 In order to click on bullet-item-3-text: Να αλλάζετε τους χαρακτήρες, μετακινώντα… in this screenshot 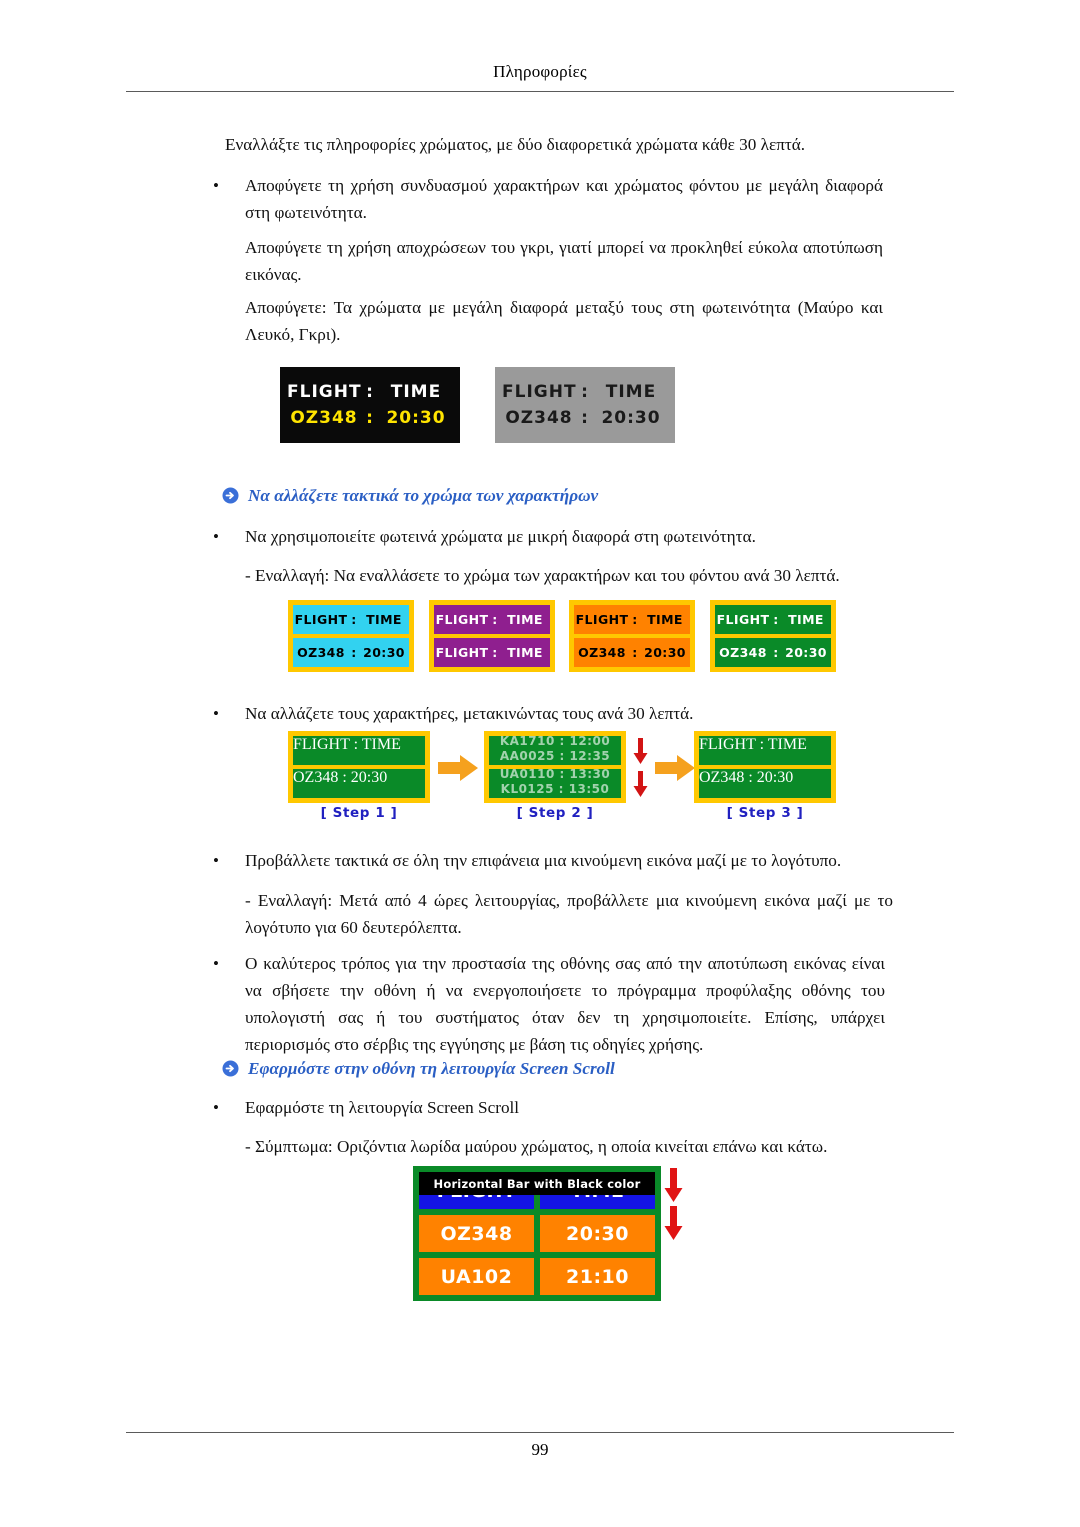, I will do `click(469, 713)`.